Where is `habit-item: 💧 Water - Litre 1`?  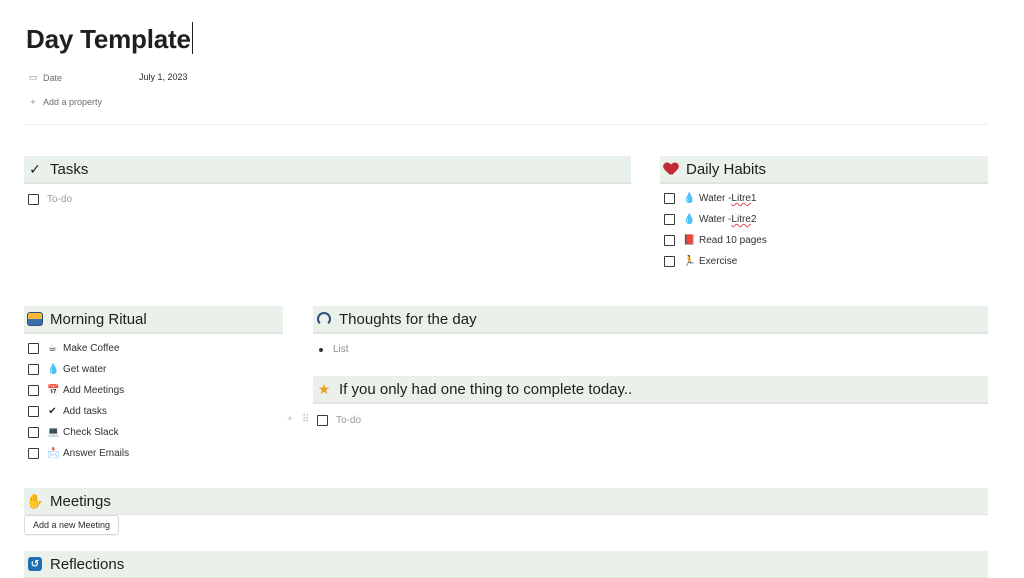
habit-item: 💧 Water - Litre 1 is located at coordinates (826, 198).